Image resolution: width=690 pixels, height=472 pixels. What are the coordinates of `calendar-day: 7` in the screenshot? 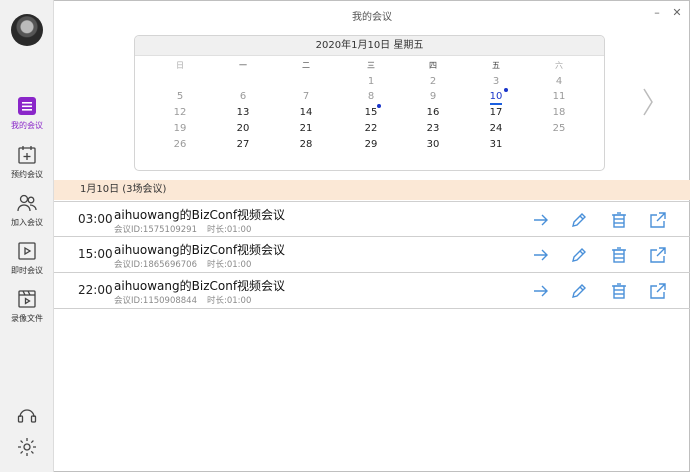 It's located at (306, 97).